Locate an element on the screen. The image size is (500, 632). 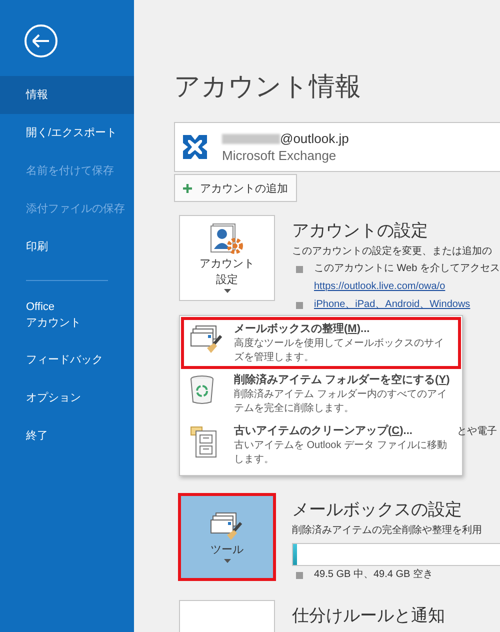
account-settings-icon is located at coordinates (227, 239).